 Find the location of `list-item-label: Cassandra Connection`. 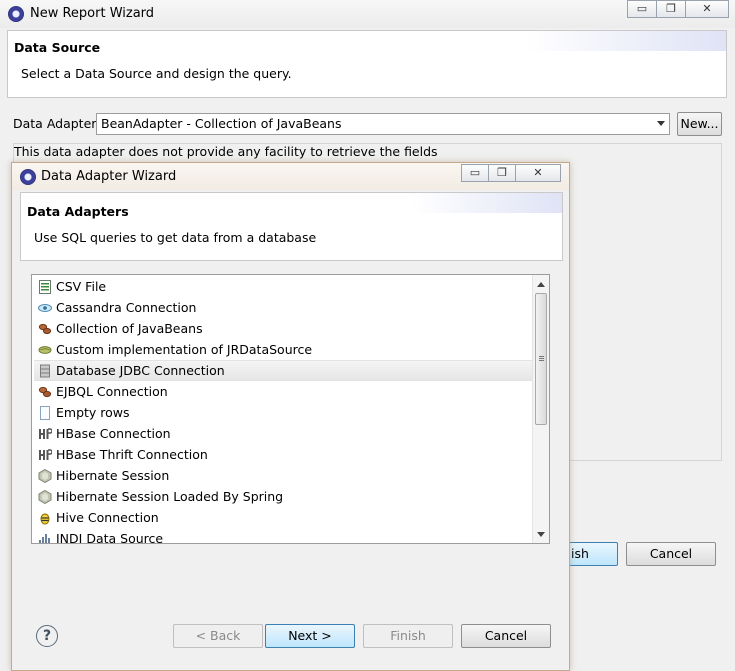

list-item-label: Cassandra Connection is located at coordinates (126, 307).